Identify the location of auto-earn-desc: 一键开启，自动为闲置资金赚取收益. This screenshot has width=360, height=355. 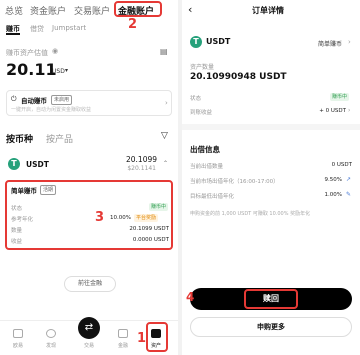
(51, 110).